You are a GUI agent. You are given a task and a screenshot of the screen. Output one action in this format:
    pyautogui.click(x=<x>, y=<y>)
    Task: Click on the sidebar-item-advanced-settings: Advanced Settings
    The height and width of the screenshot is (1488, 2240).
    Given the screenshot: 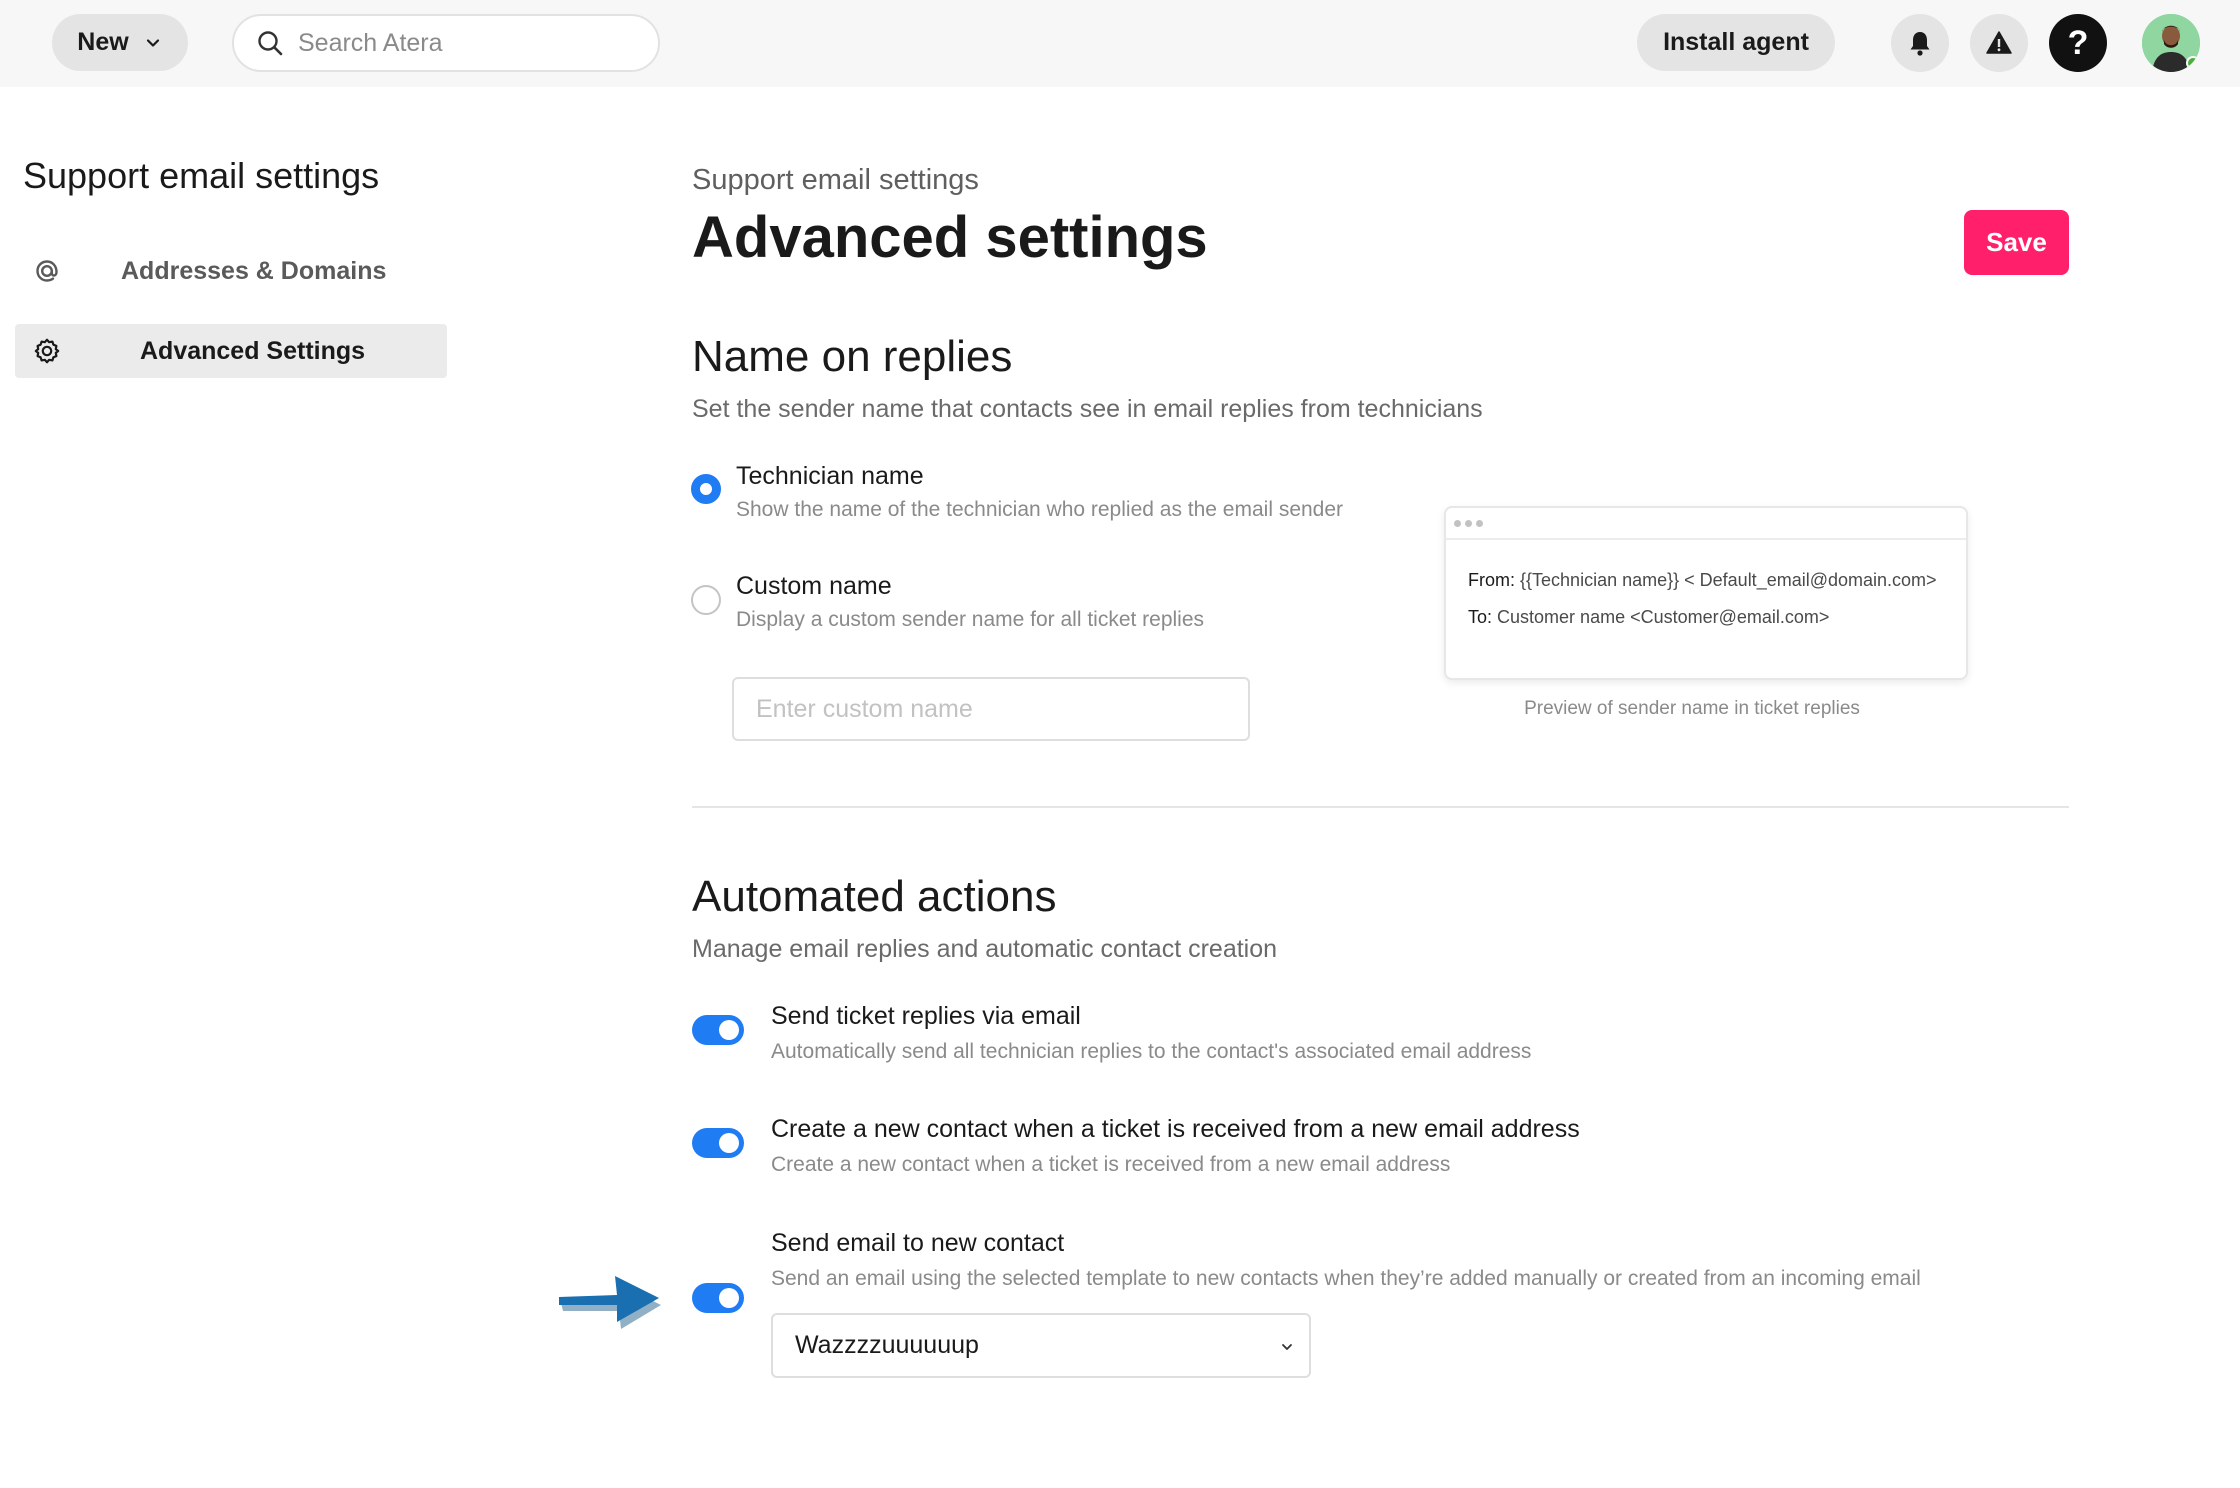 What is the action you would take?
    pyautogui.click(x=231, y=351)
    